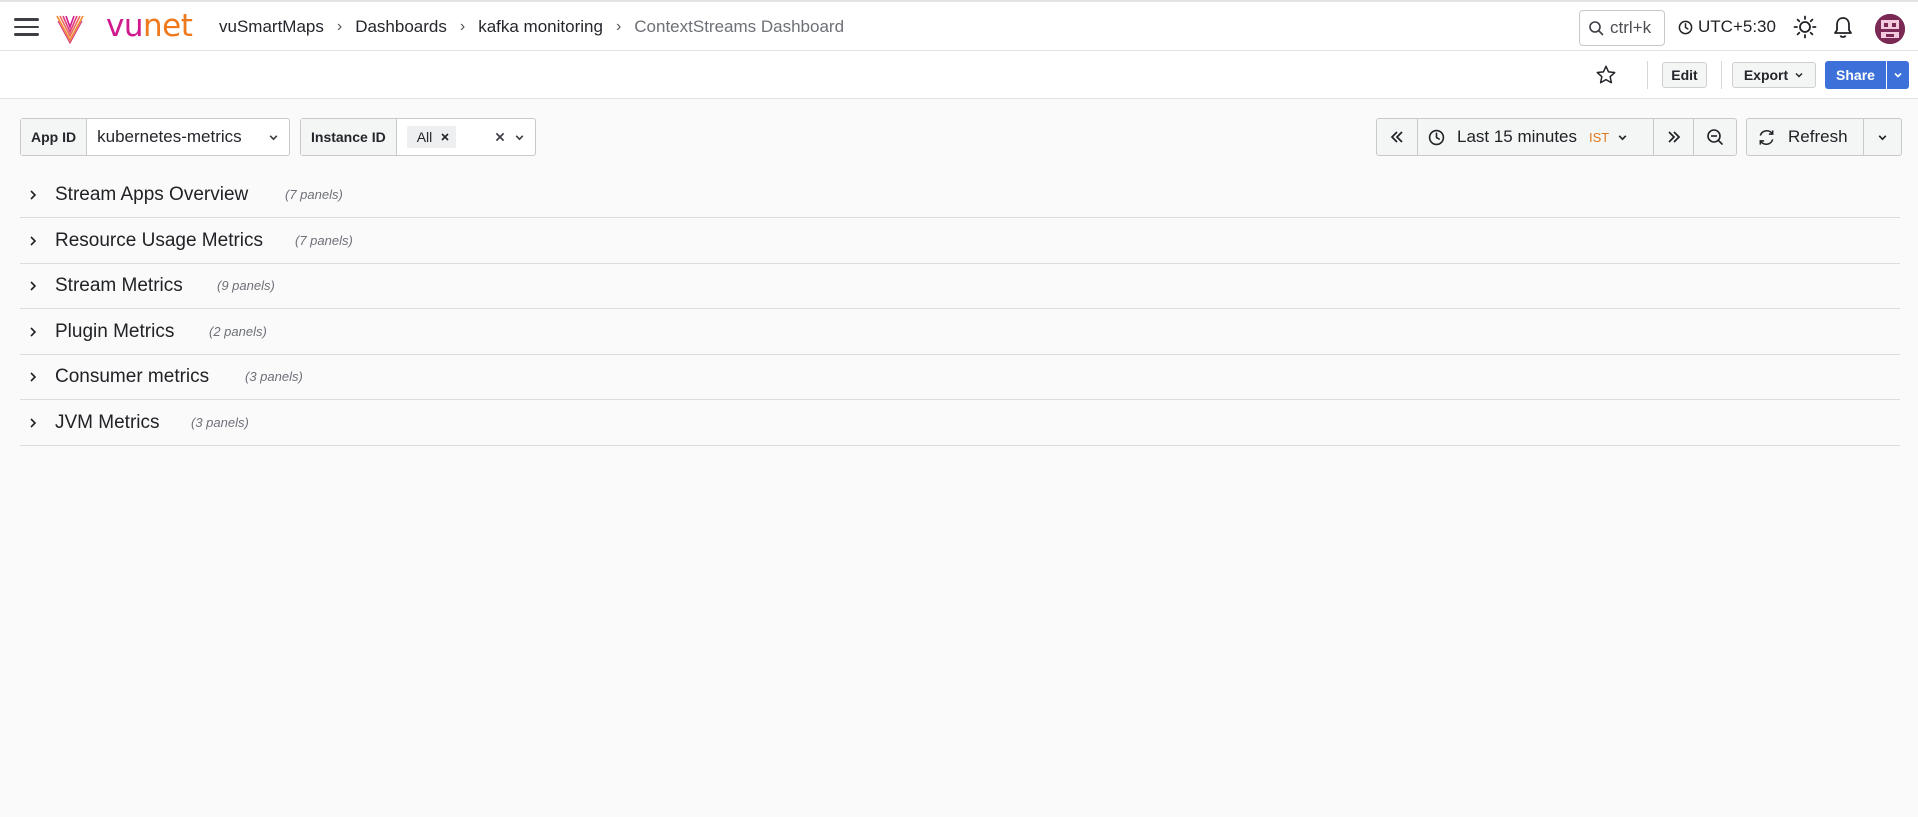  What do you see at coordinates (152, 194) in the screenshot?
I see `row-title: Stream Apps Overview` at bounding box center [152, 194].